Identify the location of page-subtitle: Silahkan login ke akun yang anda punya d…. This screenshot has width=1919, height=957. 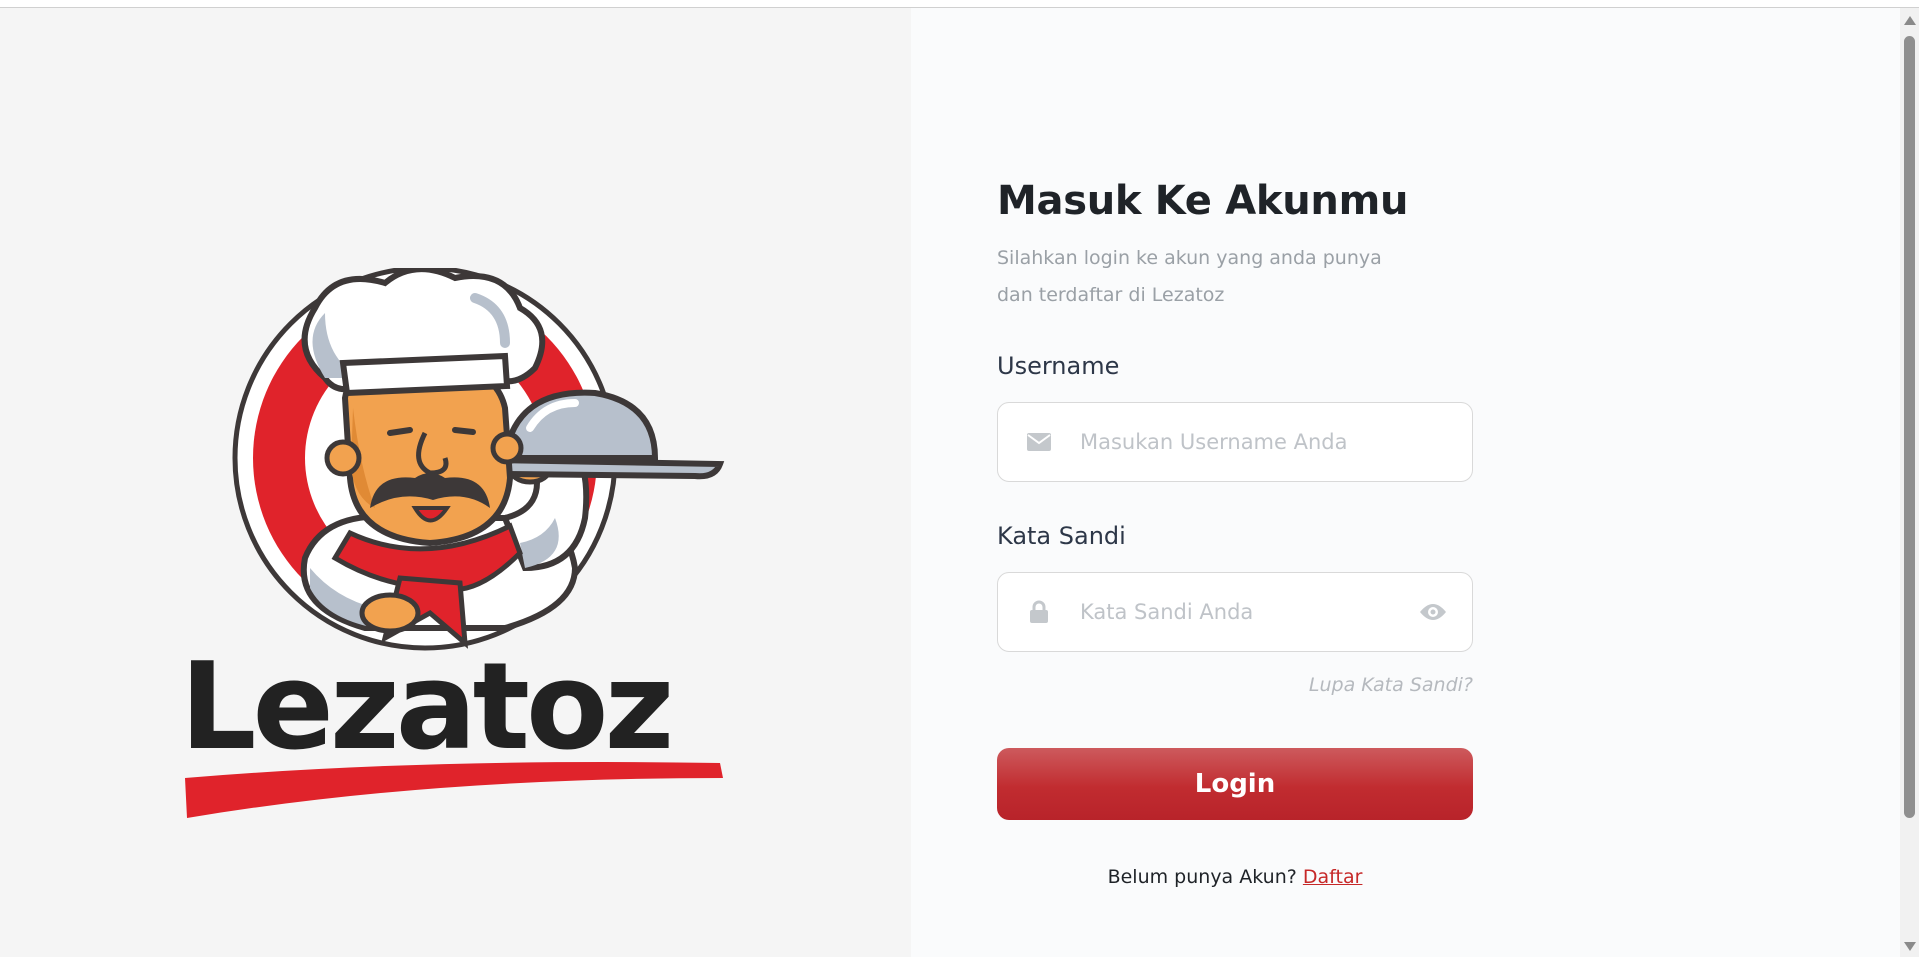
(1189, 276).